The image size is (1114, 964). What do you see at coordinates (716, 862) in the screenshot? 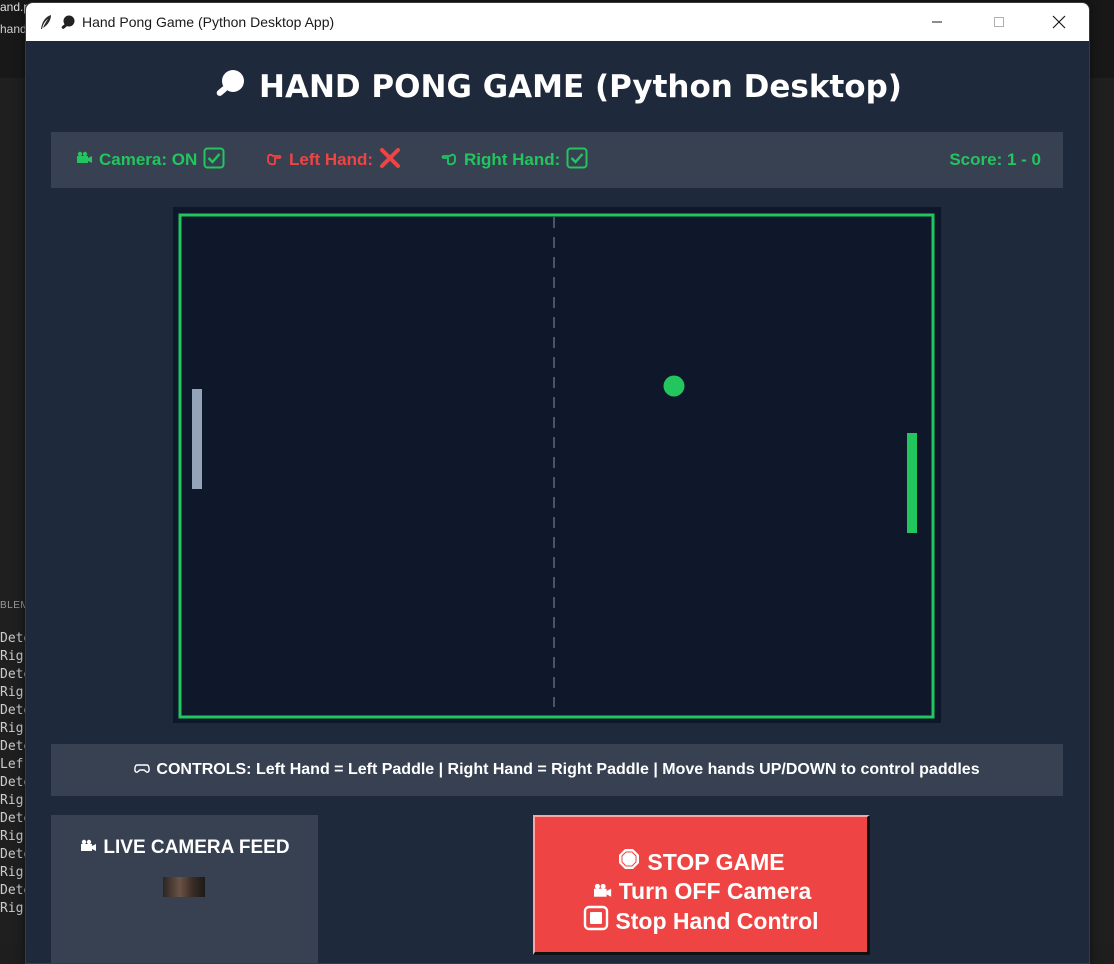
I see `stop-game-label: STOP GAME` at bounding box center [716, 862].